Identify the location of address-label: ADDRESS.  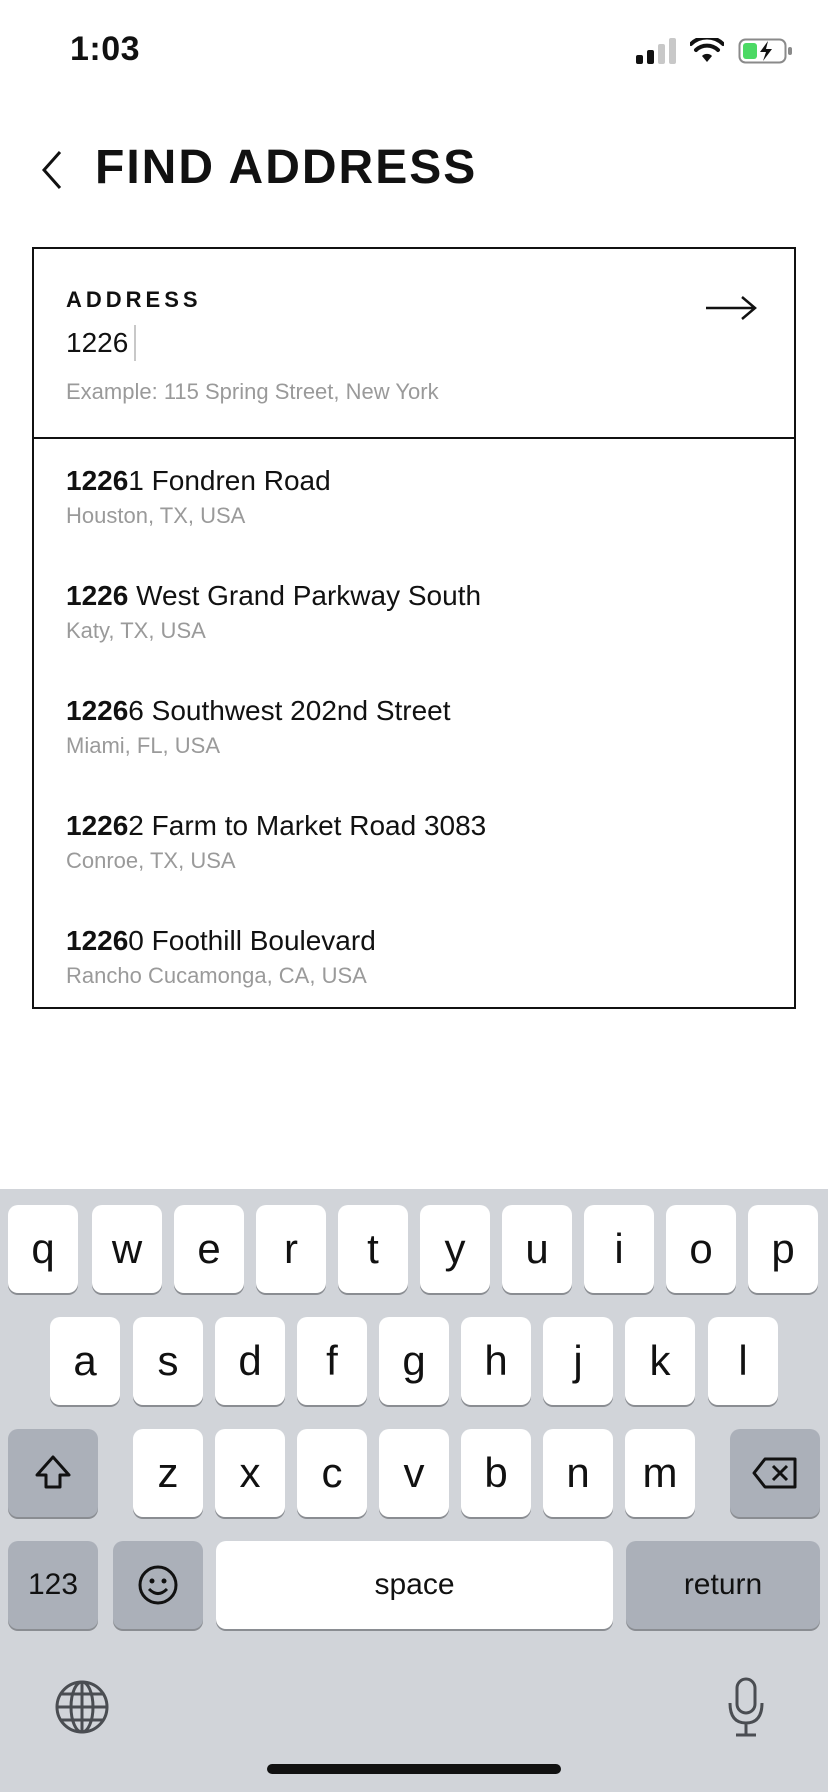
(134, 299).